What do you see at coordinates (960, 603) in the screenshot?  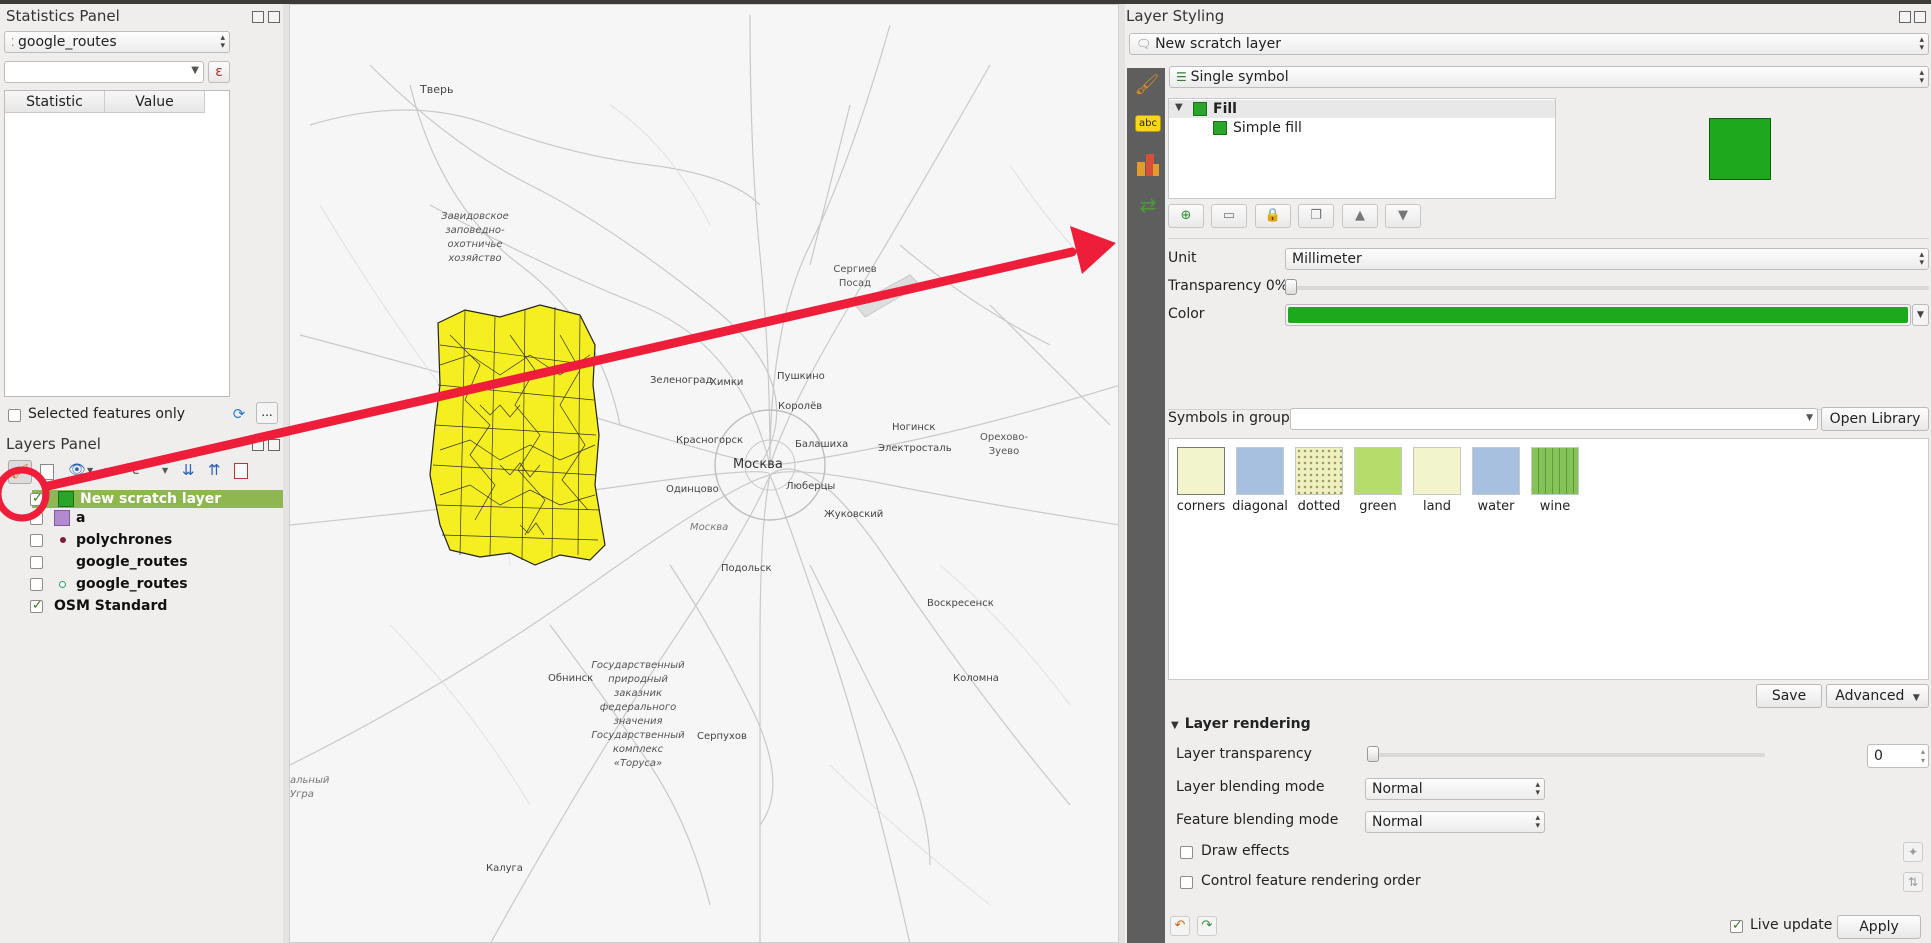 I see `city-label: Воскресенск` at bounding box center [960, 603].